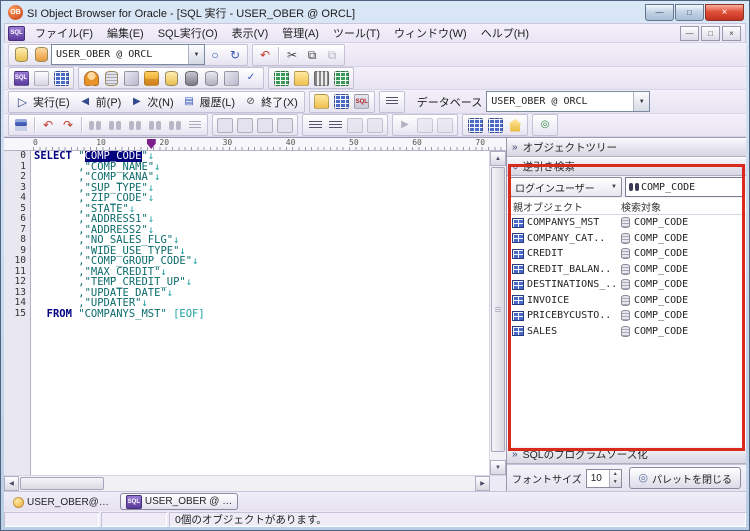 The height and width of the screenshot is (531, 750). What do you see at coordinates (64, 33) in the screenshot?
I see `menu-item-file: ファイル(F)` at bounding box center [64, 33].